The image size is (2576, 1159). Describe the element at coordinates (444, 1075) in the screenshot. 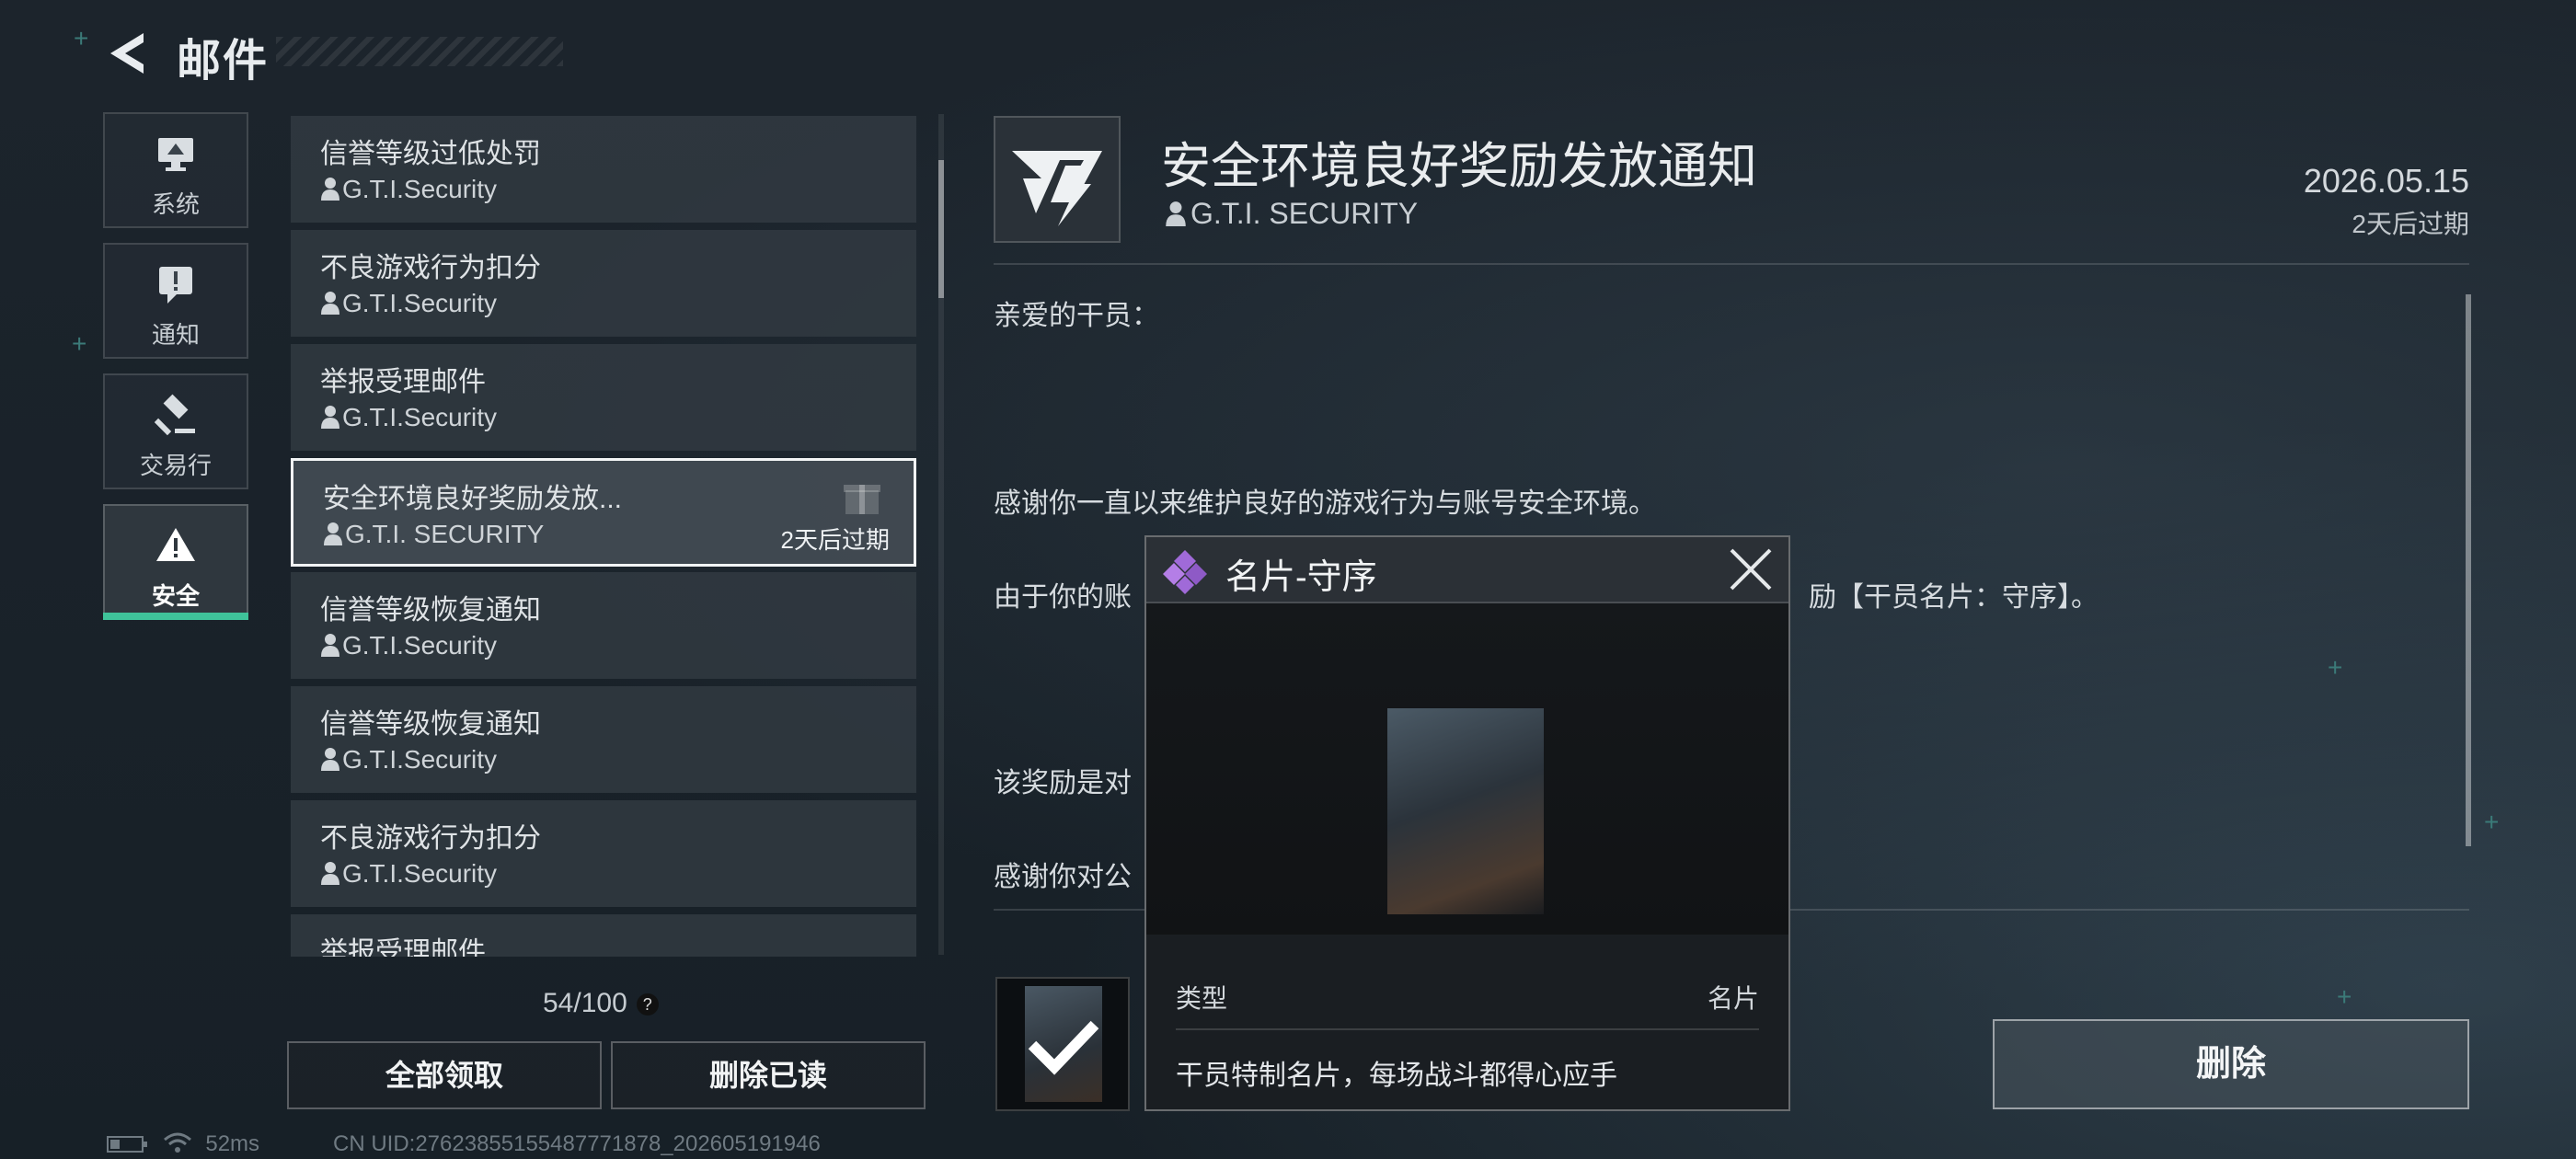

I see `claim-all-button: 全部领取` at that location.